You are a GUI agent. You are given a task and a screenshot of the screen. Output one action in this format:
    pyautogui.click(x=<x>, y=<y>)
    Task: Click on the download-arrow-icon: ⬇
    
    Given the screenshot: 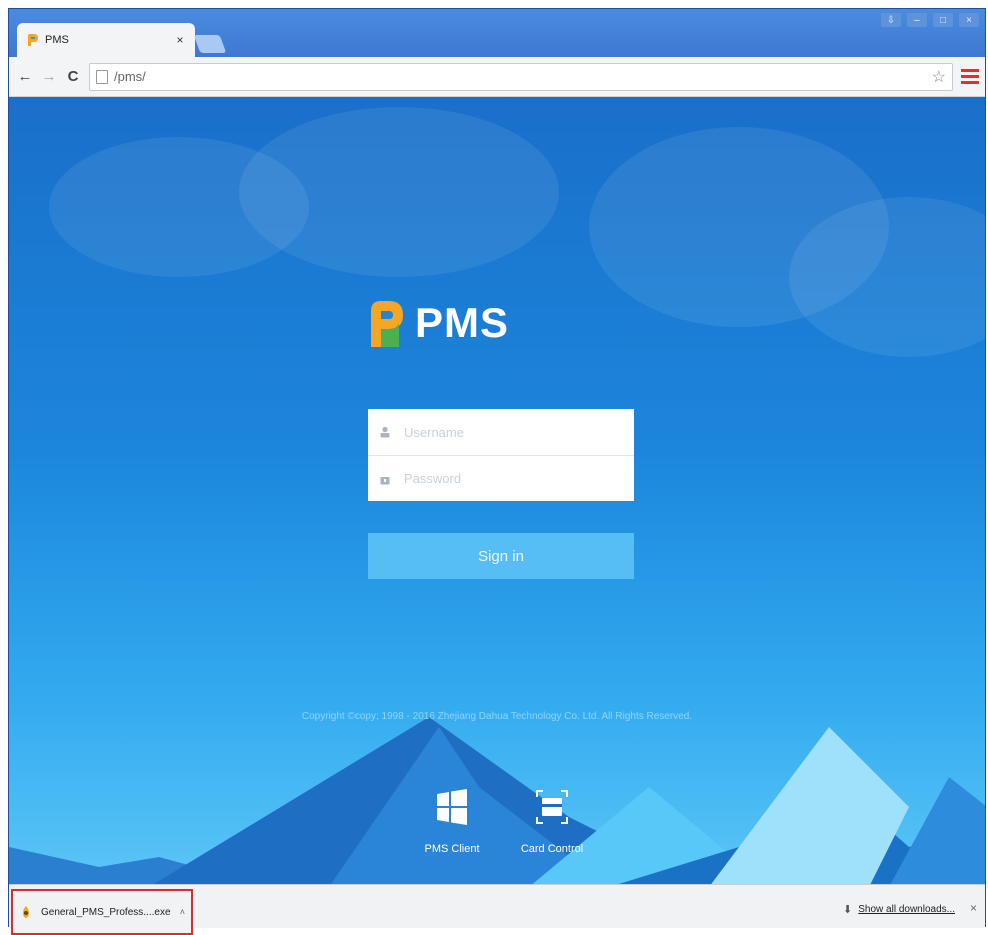 What is the action you would take?
    pyautogui.click(x=848, y=910)
    